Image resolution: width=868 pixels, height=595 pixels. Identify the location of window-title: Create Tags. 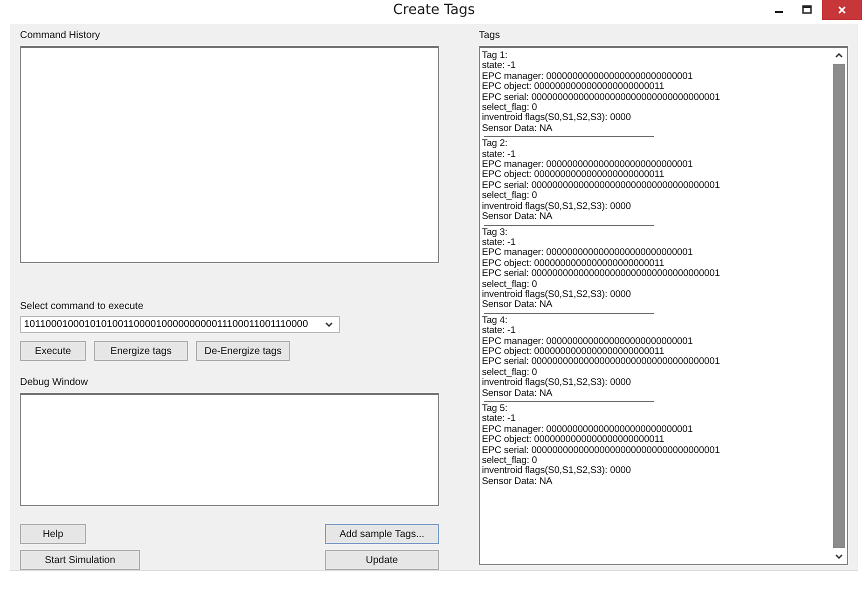
(434, 10).